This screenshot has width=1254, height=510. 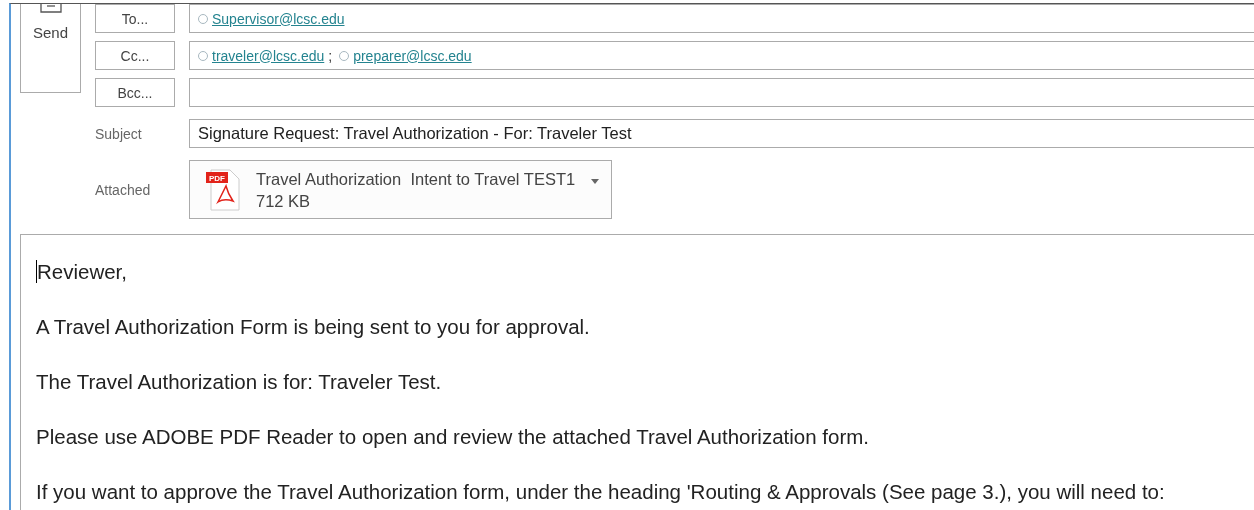 I want to click on attachment-card: PDF Travel Authorization Intent to Travel TEST1 712 KB, so click(x=400, y=189).